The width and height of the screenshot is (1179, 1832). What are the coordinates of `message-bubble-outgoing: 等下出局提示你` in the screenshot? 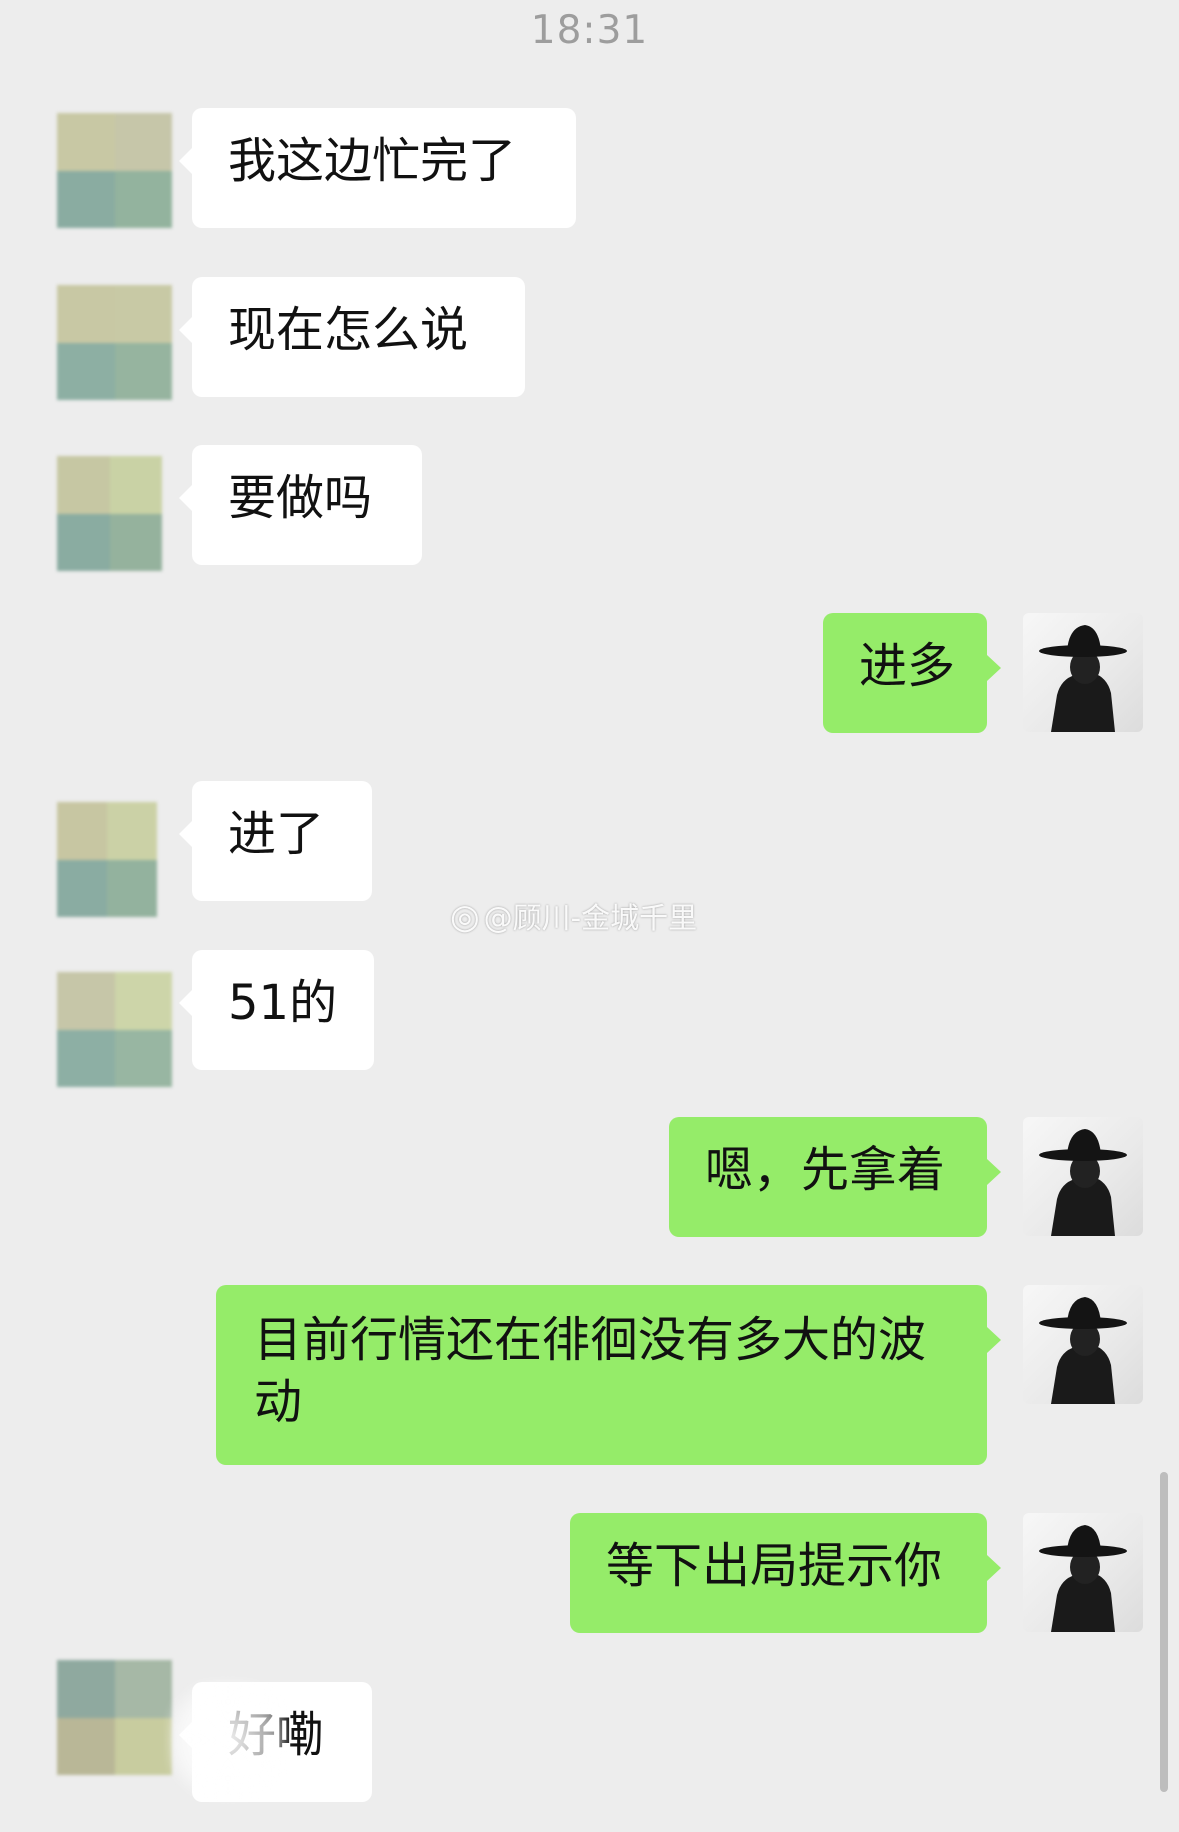 It's located at (785, 1573).